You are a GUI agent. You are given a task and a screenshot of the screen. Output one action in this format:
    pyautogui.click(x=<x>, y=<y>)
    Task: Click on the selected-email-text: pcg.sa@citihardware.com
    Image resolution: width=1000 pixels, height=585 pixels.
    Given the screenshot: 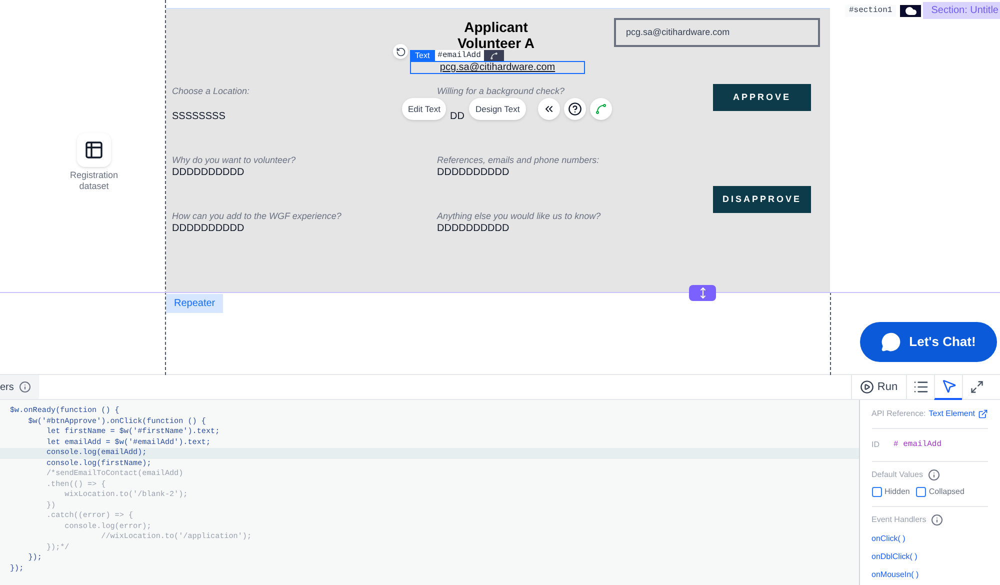 What is the action you would take?
    pyautogui.click(x=497, y=67)
    